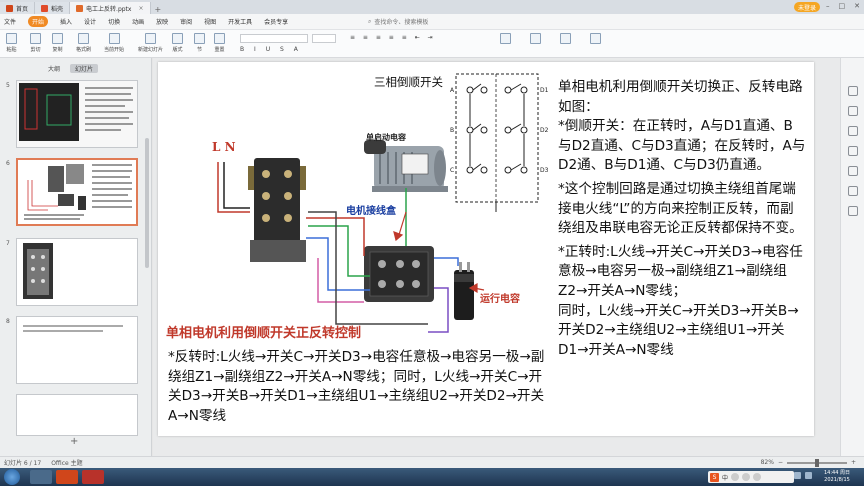 The image size is (864, 486). I want to click on star-icon, so click(853, 191).